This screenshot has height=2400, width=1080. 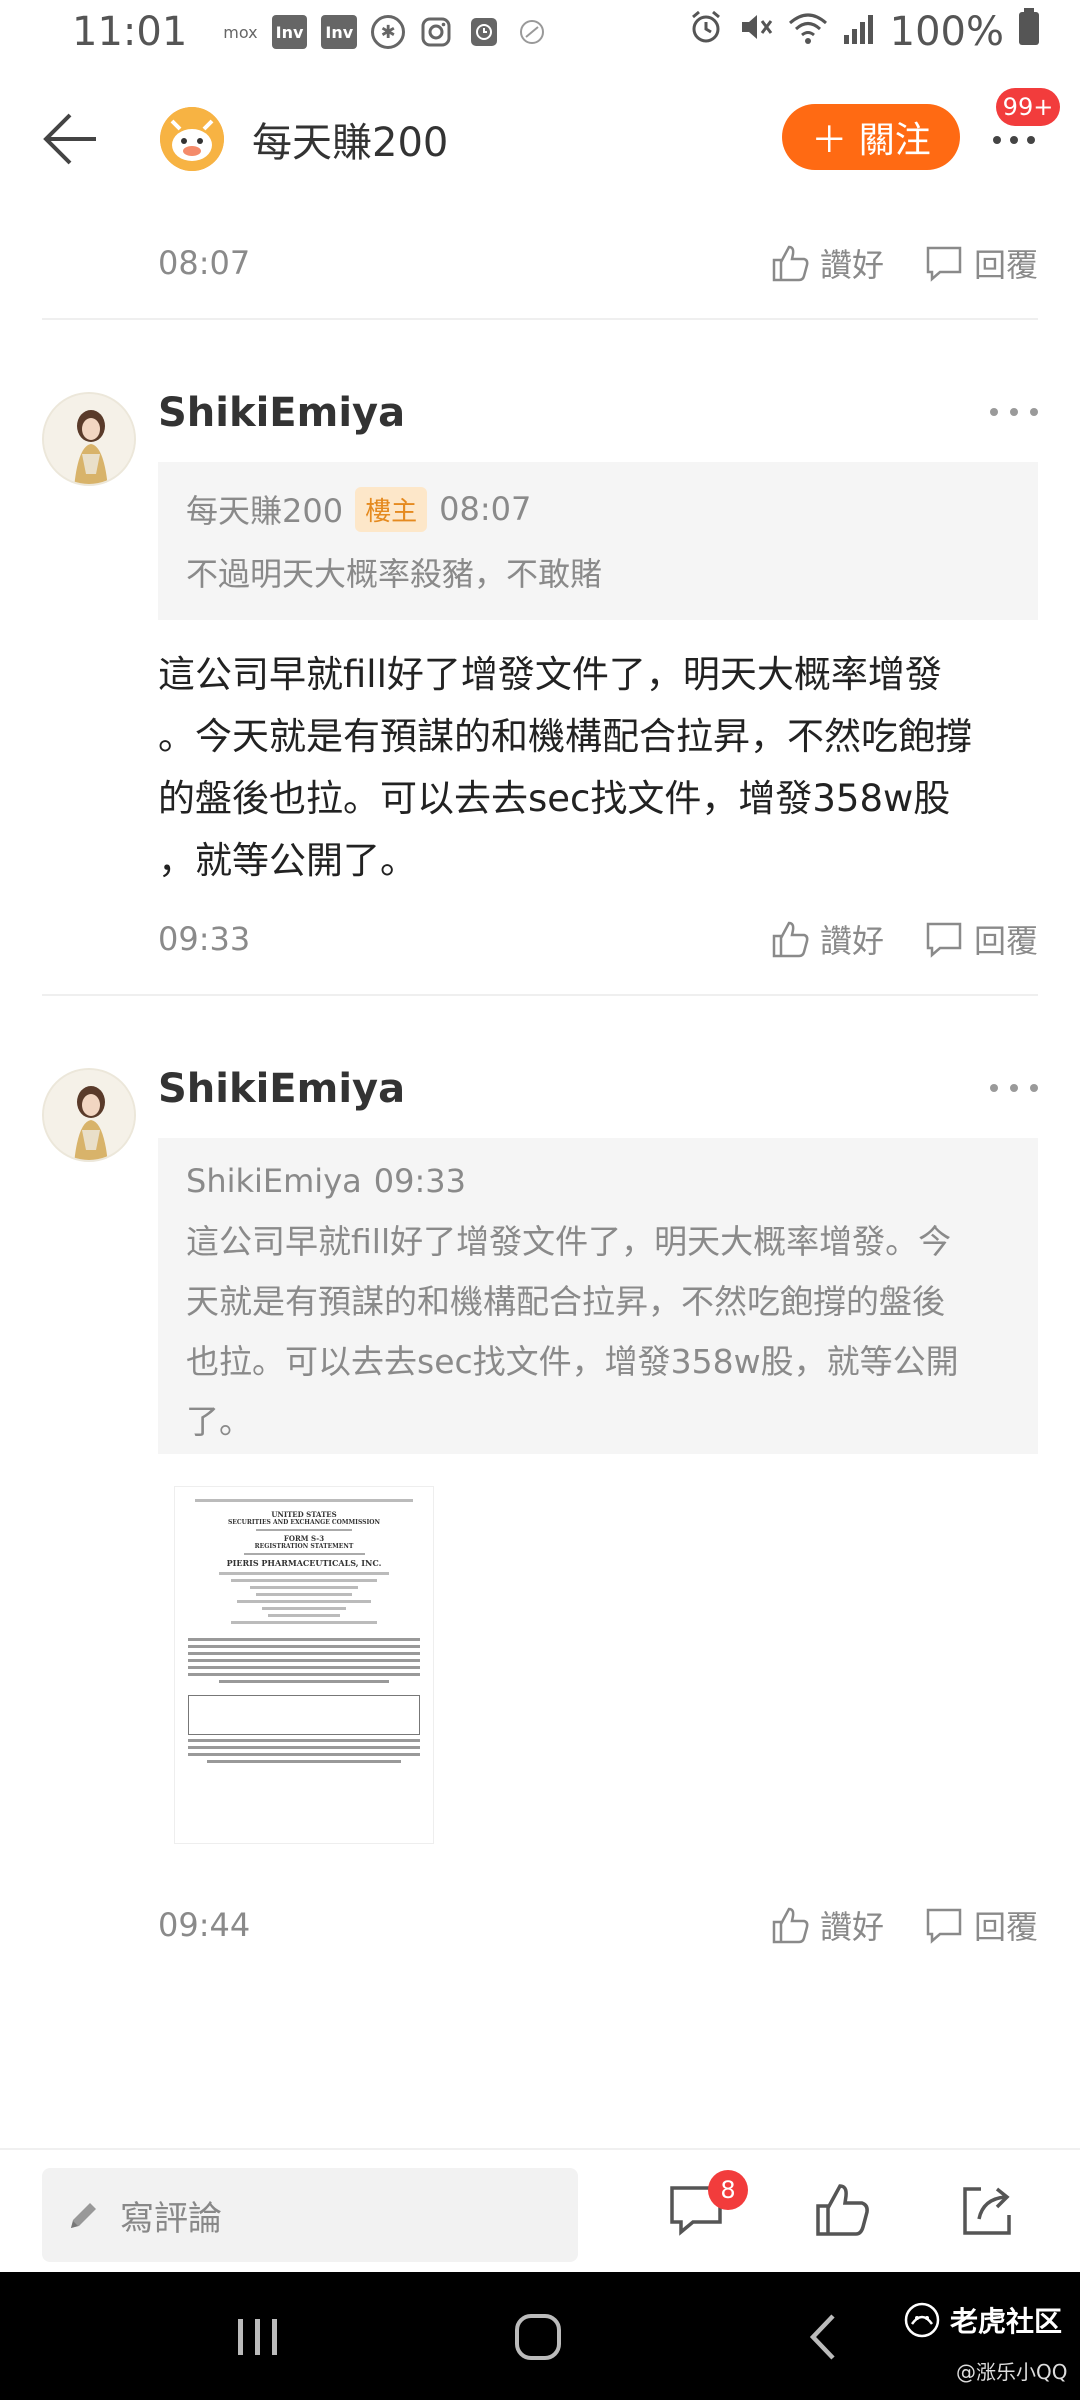 I want to click on status-bar: 11:01 mox Inv Inv ✱ 100%, so click(x=540, y=32).